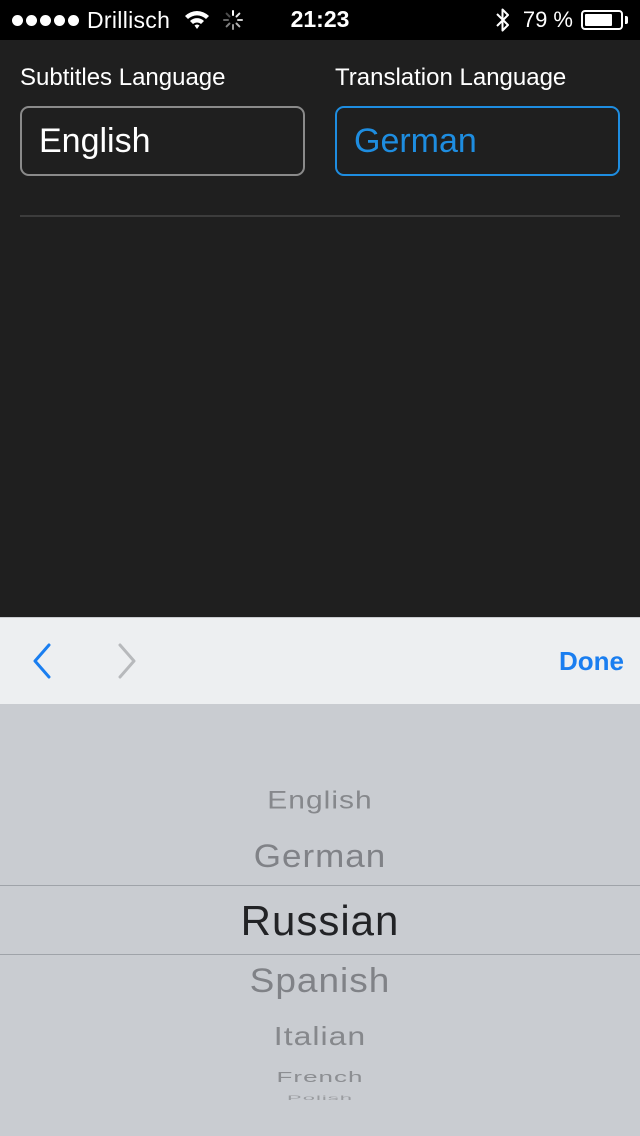 The width and height of the screenshot is (640, 1136). I want to click on status-right: 79 %, so click(561, 20).